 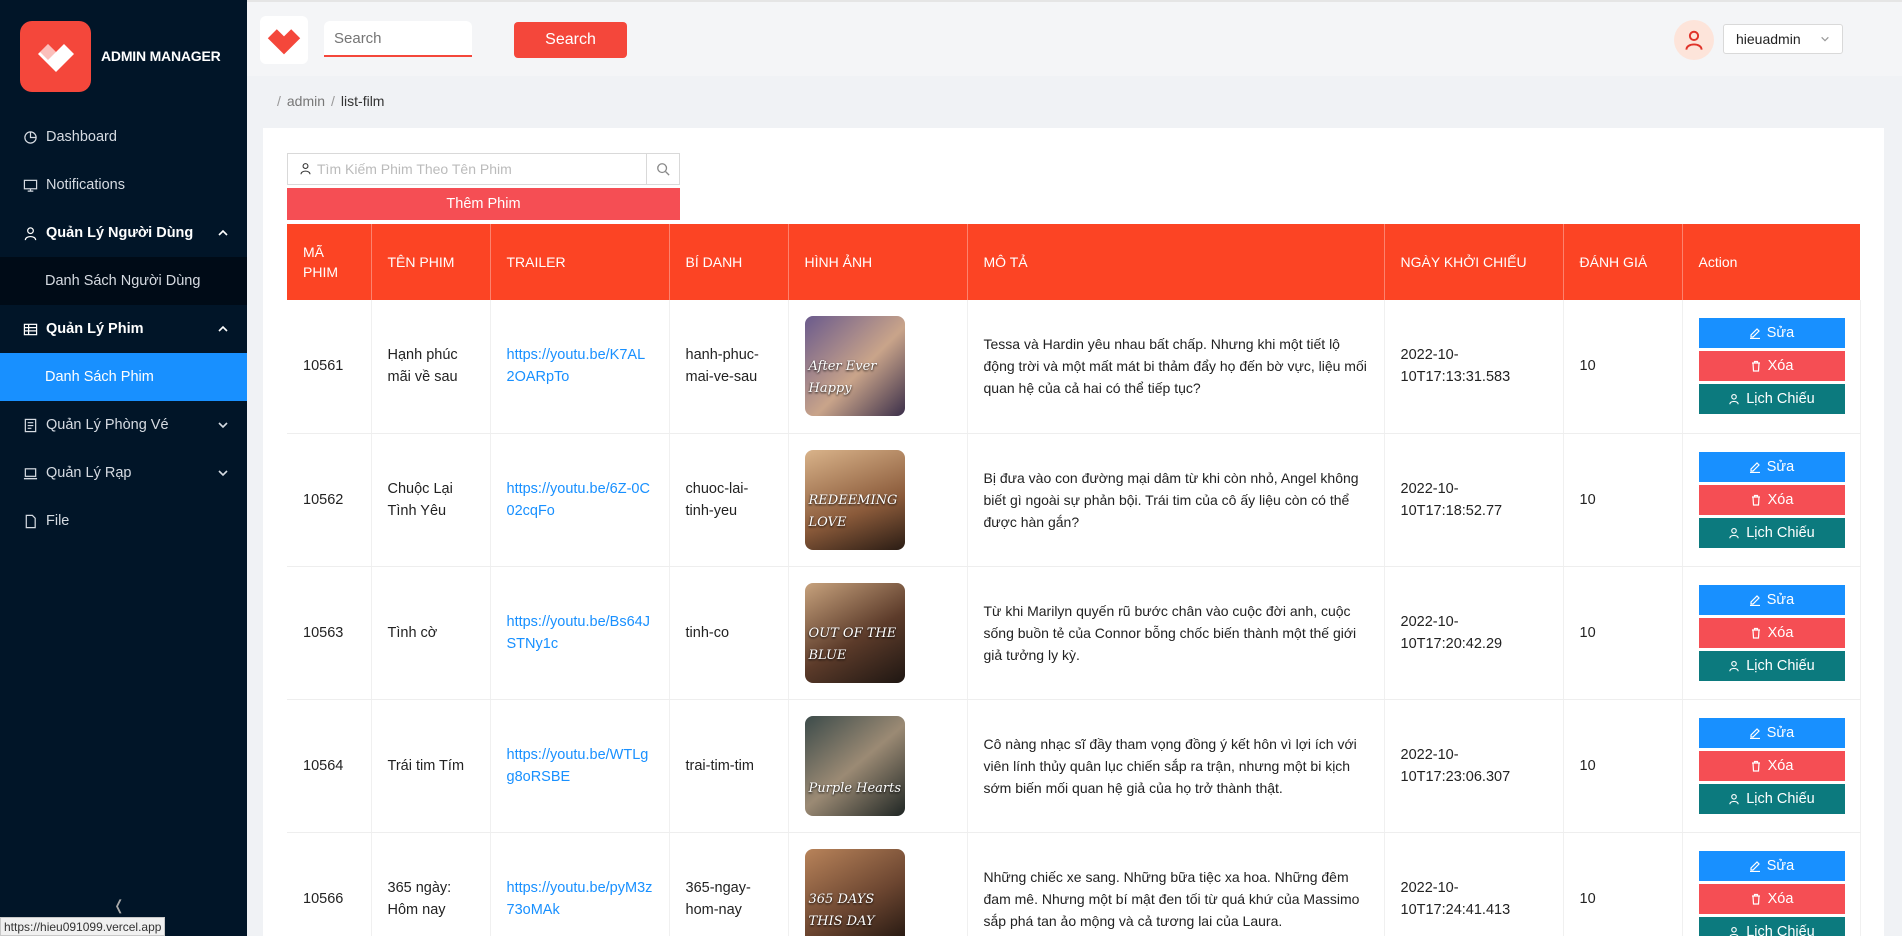 I want to click on sidebar-item-label: Quản Lý Phim, so click(x=95, y=329).